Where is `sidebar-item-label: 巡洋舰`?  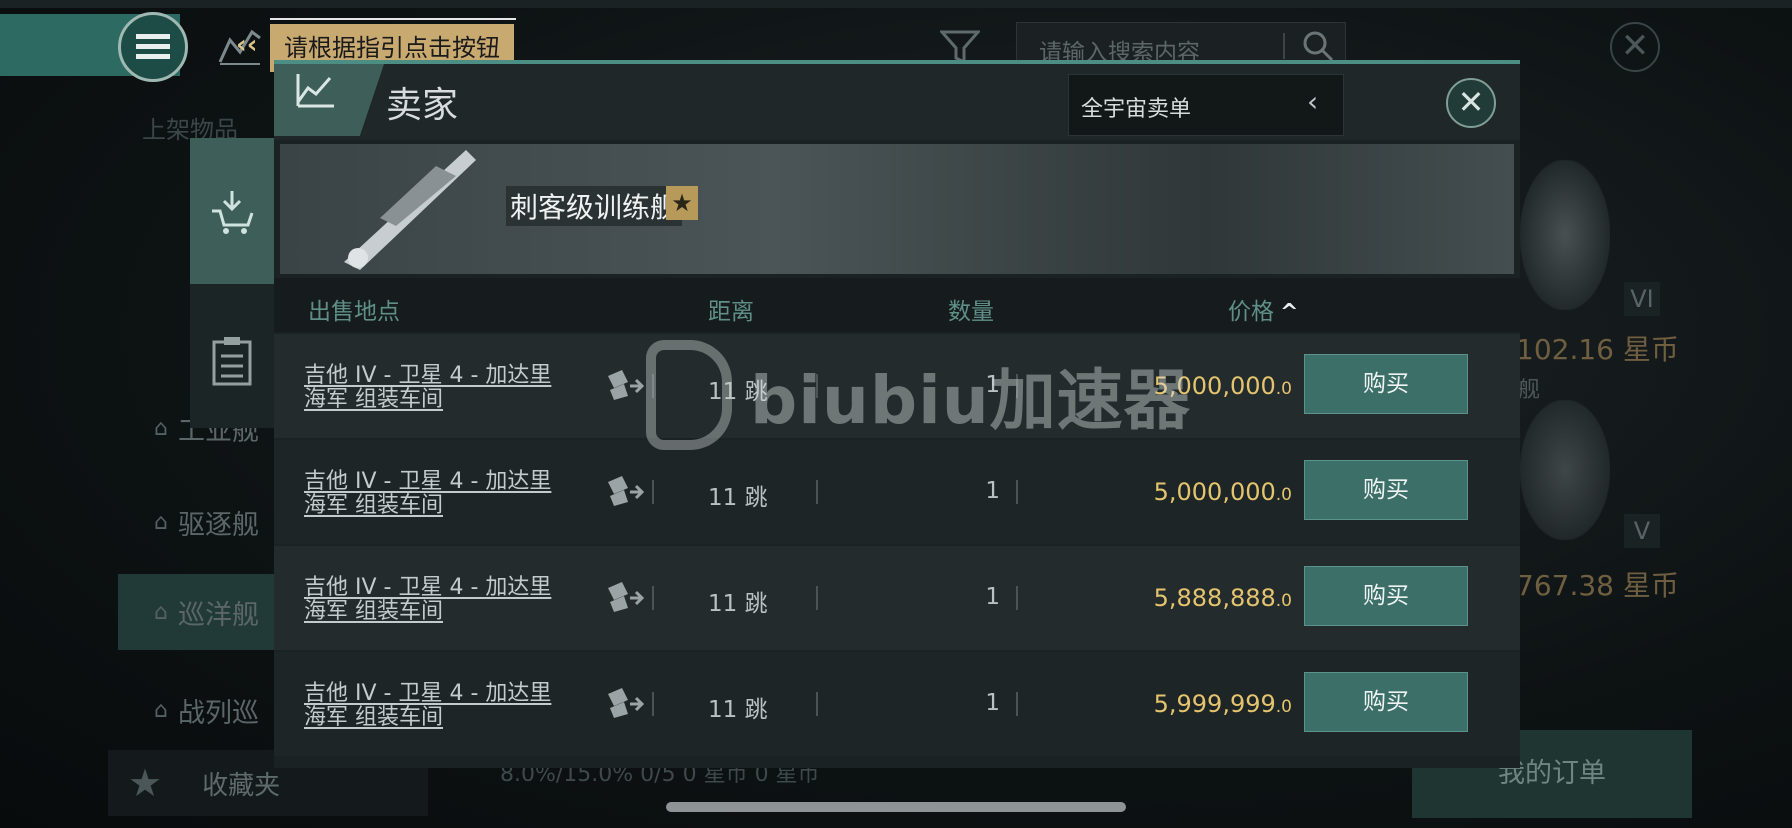 sidebar-item-label: 巡洋舰 is located at coordinates (218, 615).